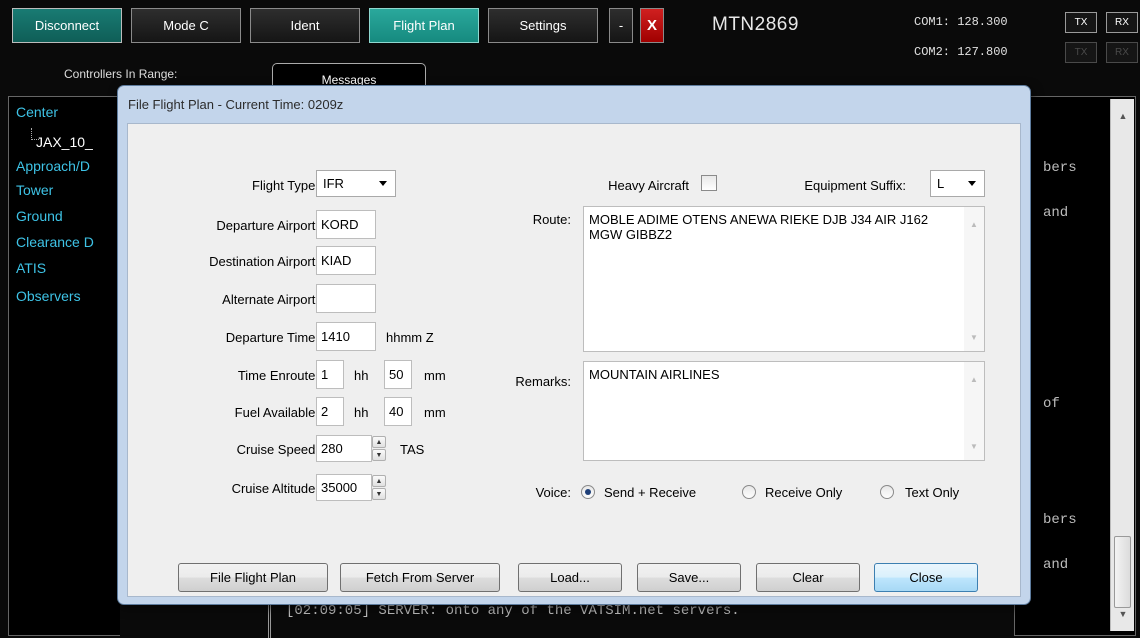 Image resolution: width=1140 pixels, height=638 pixels. What do you see at coordinates (709, 183) in the screenshot?
I see `heavy-aircraft-checkbox` at bounding box center [709, 183].